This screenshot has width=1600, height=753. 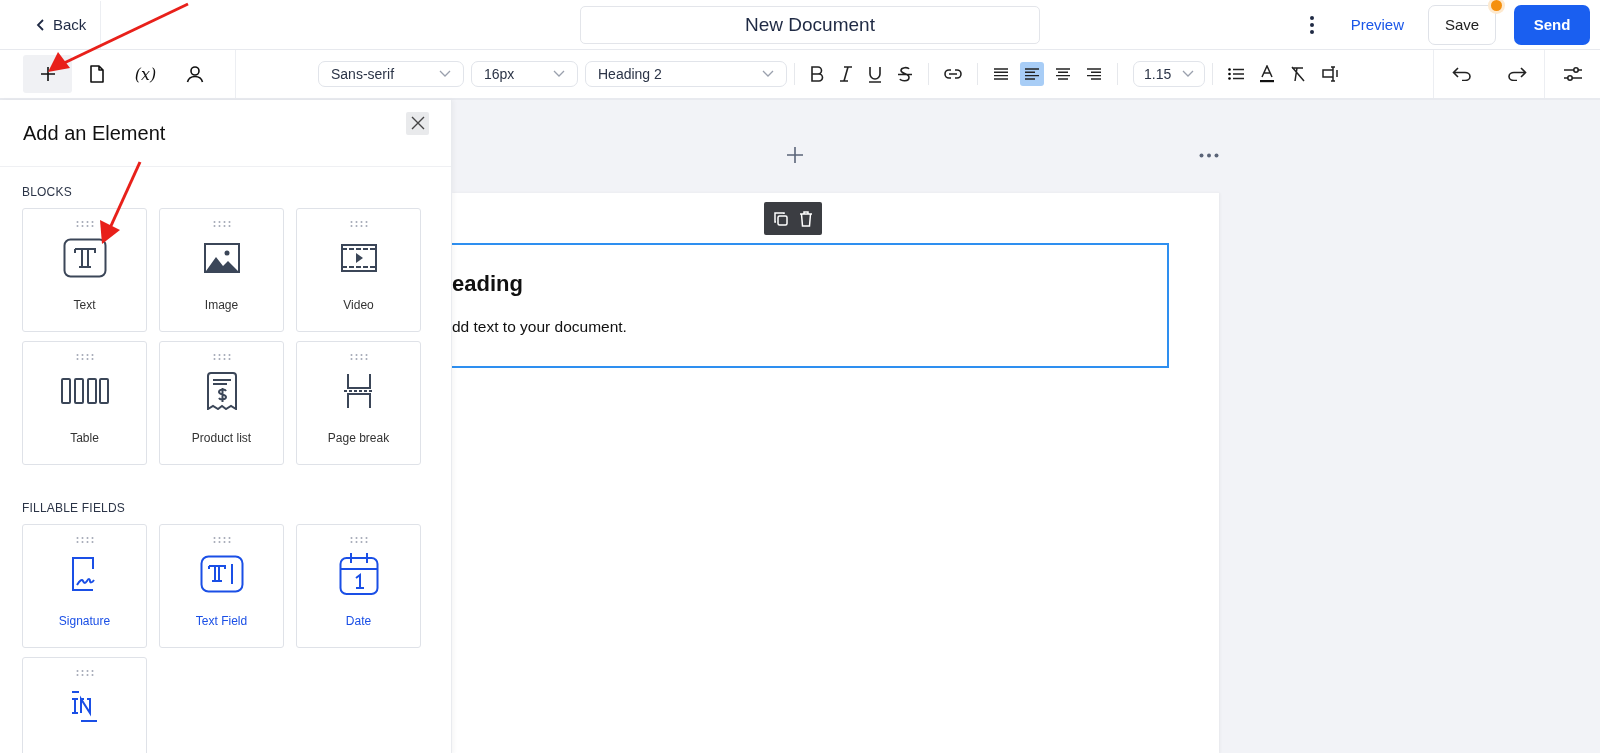 I want to click on element-label: Date, so click(x=358, y=621).